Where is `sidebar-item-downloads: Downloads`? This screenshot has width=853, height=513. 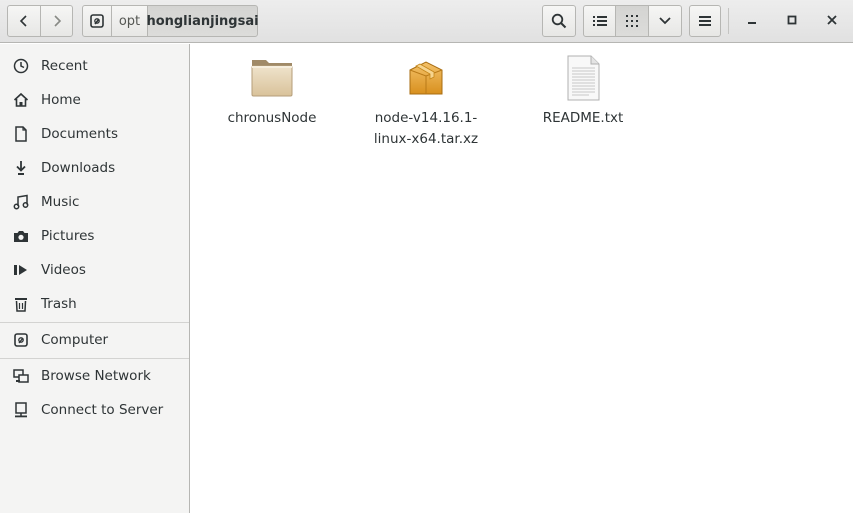
sidebar-item-downloads: Downloads is located at coordinates (94, 168).